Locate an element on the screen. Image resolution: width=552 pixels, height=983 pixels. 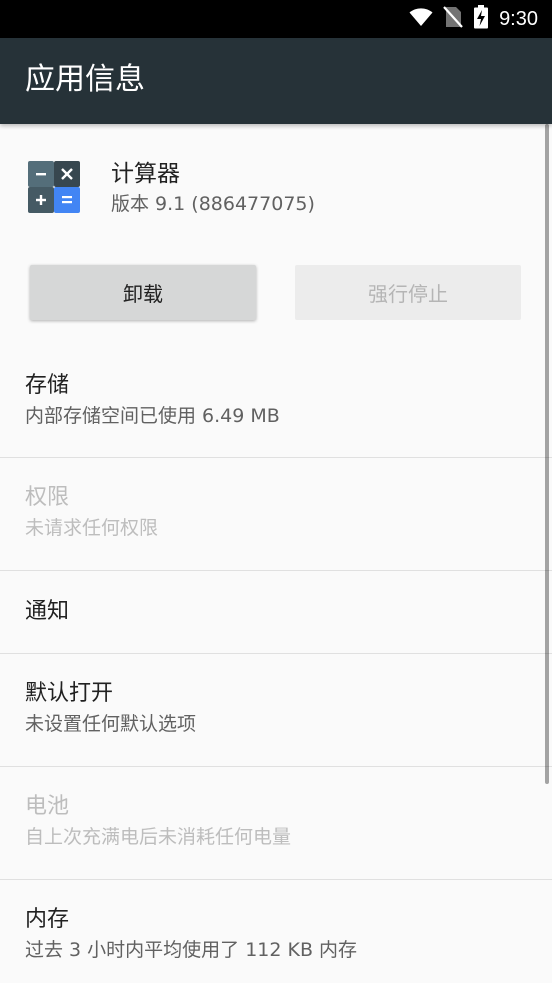
app-name: 计算器 is located at coordinates (145, 174).